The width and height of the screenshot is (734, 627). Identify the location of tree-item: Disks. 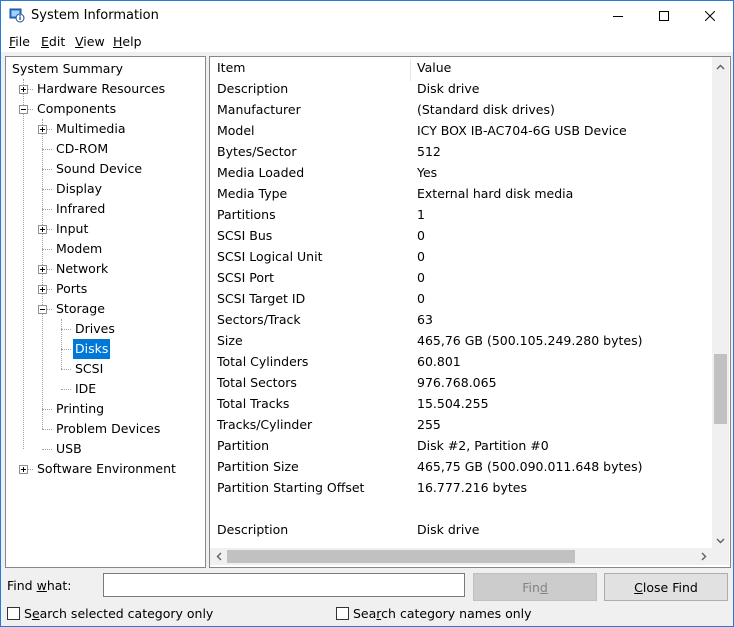
(104, 349).